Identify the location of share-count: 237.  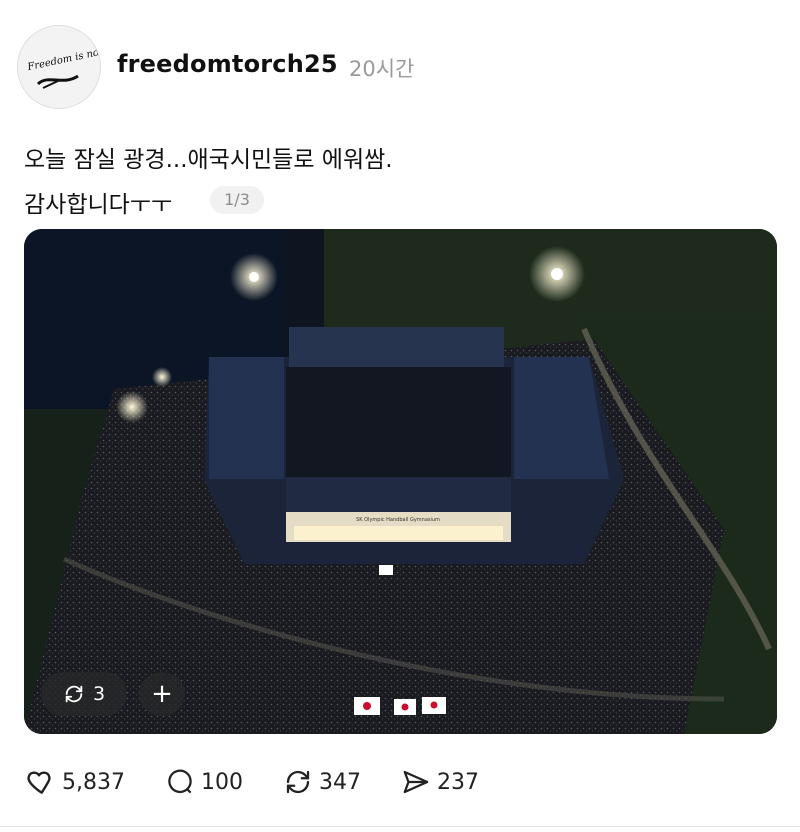
(457, 782).